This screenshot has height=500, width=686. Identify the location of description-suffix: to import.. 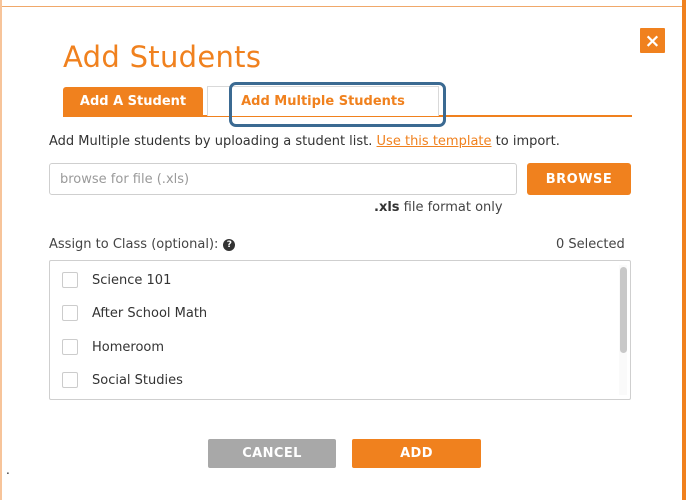
(525, 141).